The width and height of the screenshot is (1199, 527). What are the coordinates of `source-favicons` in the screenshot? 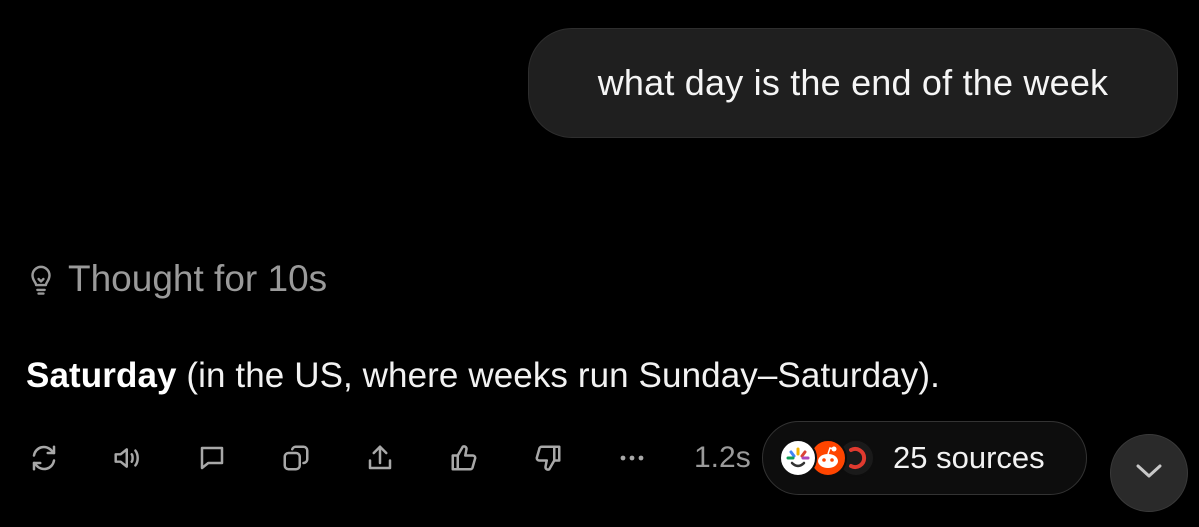 It's located at (829, 458).